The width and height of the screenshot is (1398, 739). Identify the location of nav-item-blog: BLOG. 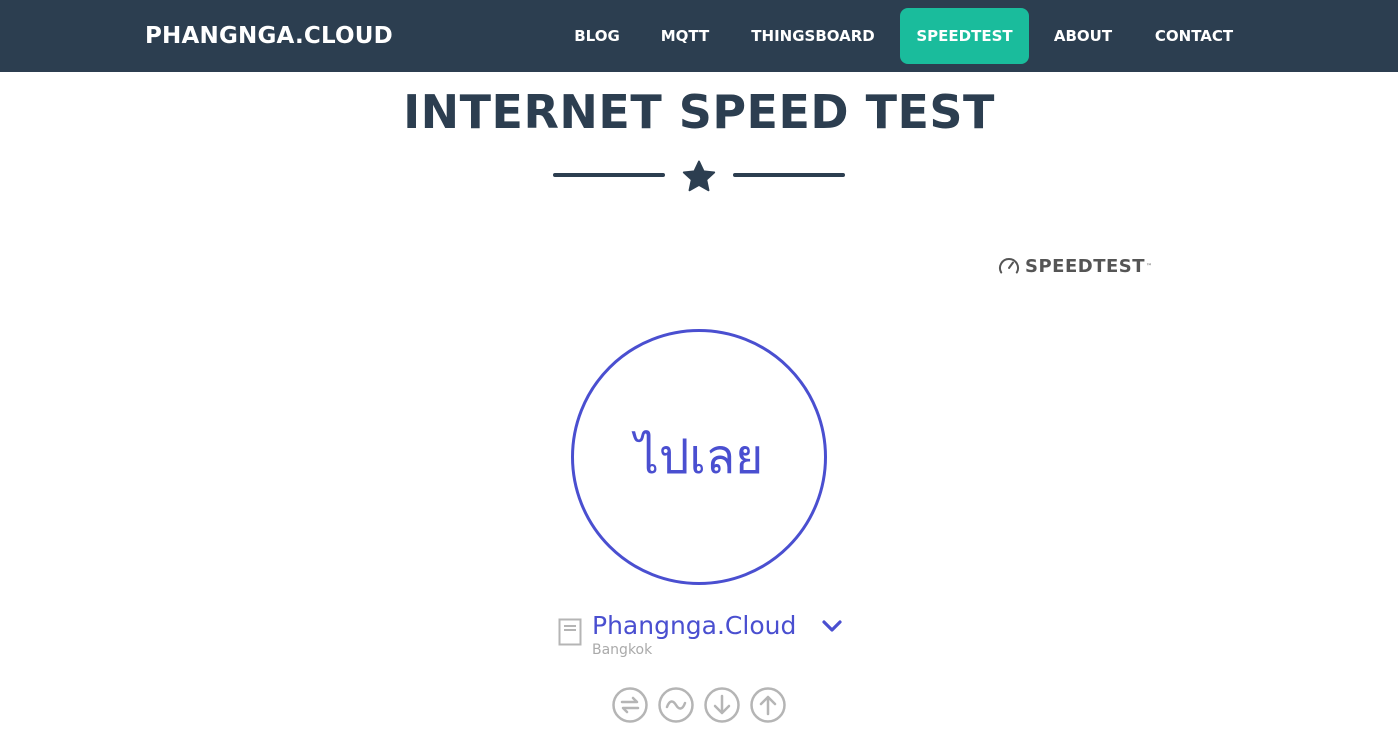
(597, 36).